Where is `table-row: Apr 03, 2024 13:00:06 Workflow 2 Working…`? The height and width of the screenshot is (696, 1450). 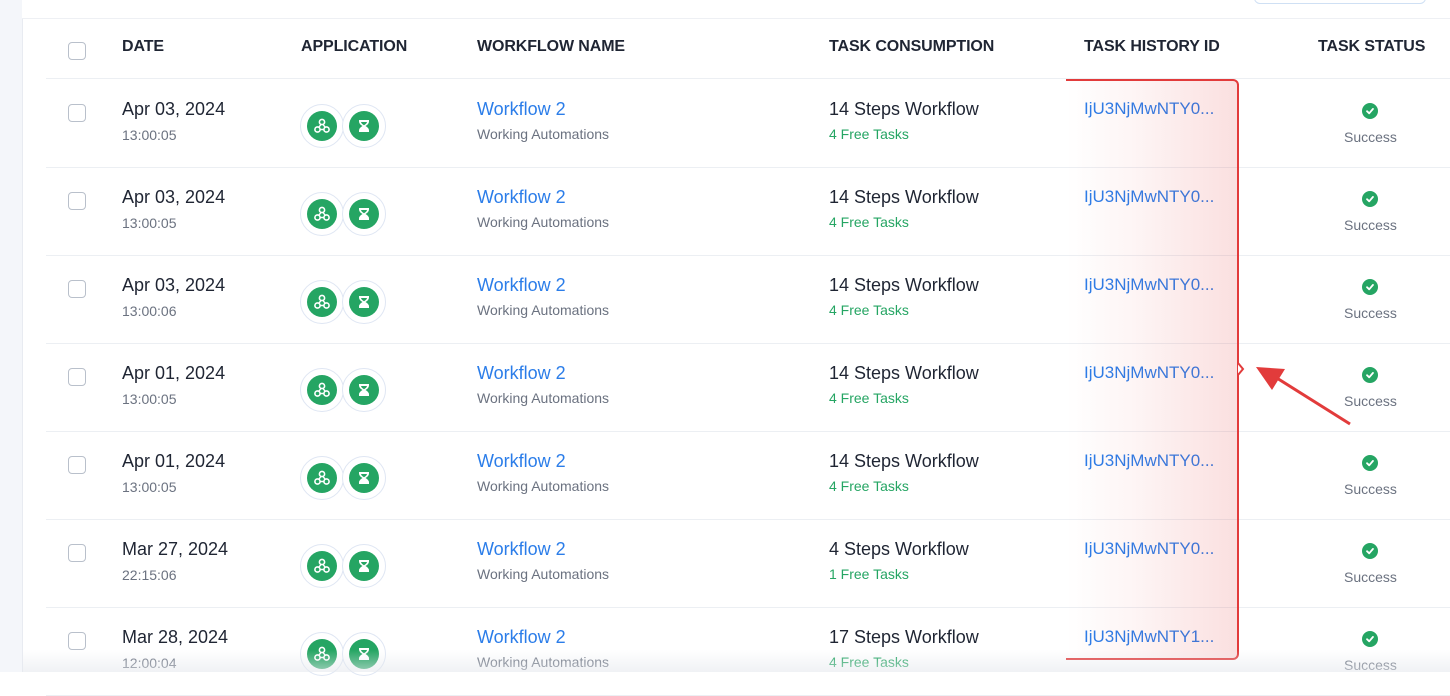 table-row: Apr 03, 2024 13:00:06 Workflow 2 Working… is located at coordinates (748, 299).